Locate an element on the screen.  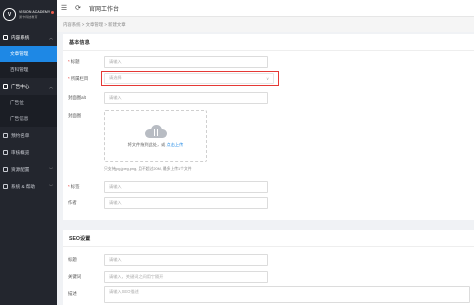
nav-group-system: 系统 & 帮助 ﹀ is located at coordinates (28, 186).